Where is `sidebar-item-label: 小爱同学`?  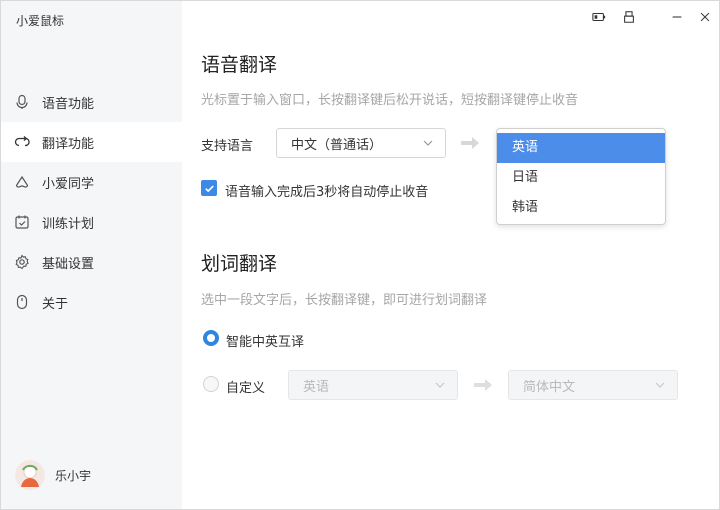 sidebar-item-label: 小爱同学 is located at coordinates (68, 184).